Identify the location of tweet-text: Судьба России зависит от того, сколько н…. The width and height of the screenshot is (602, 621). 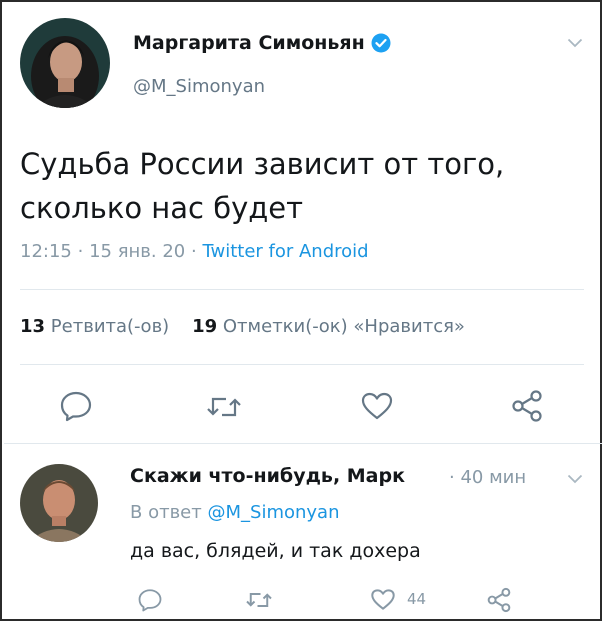
(300, 186).